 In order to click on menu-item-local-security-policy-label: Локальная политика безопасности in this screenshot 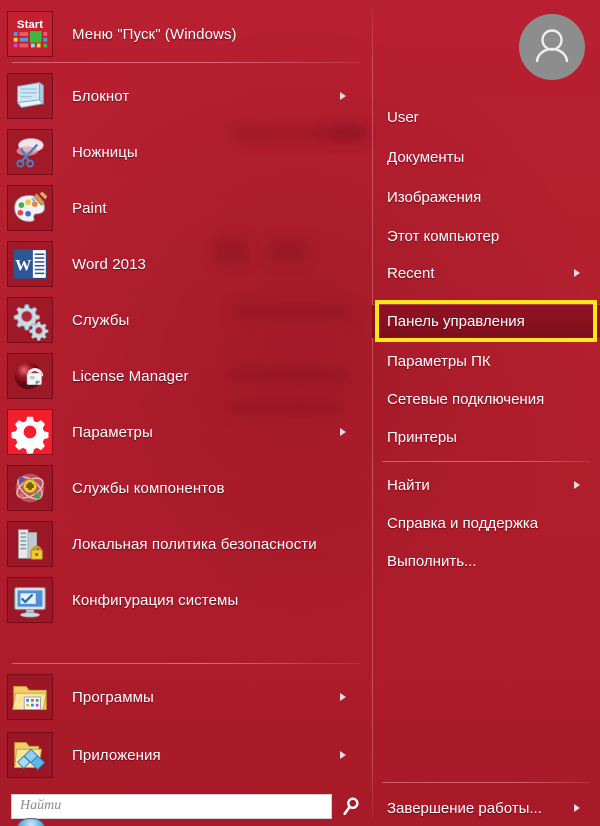, I will do `click(194, 544)`.